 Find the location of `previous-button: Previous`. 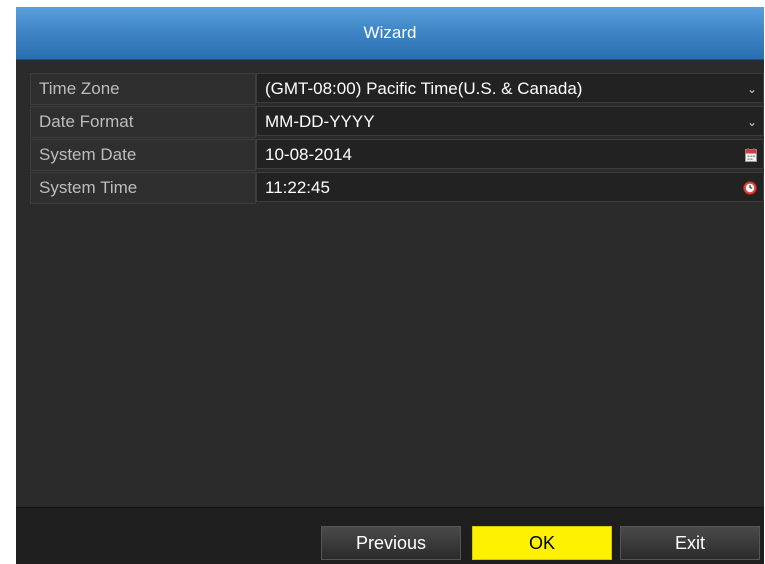

previous-button: Previous is located at coordinates (391, 543).